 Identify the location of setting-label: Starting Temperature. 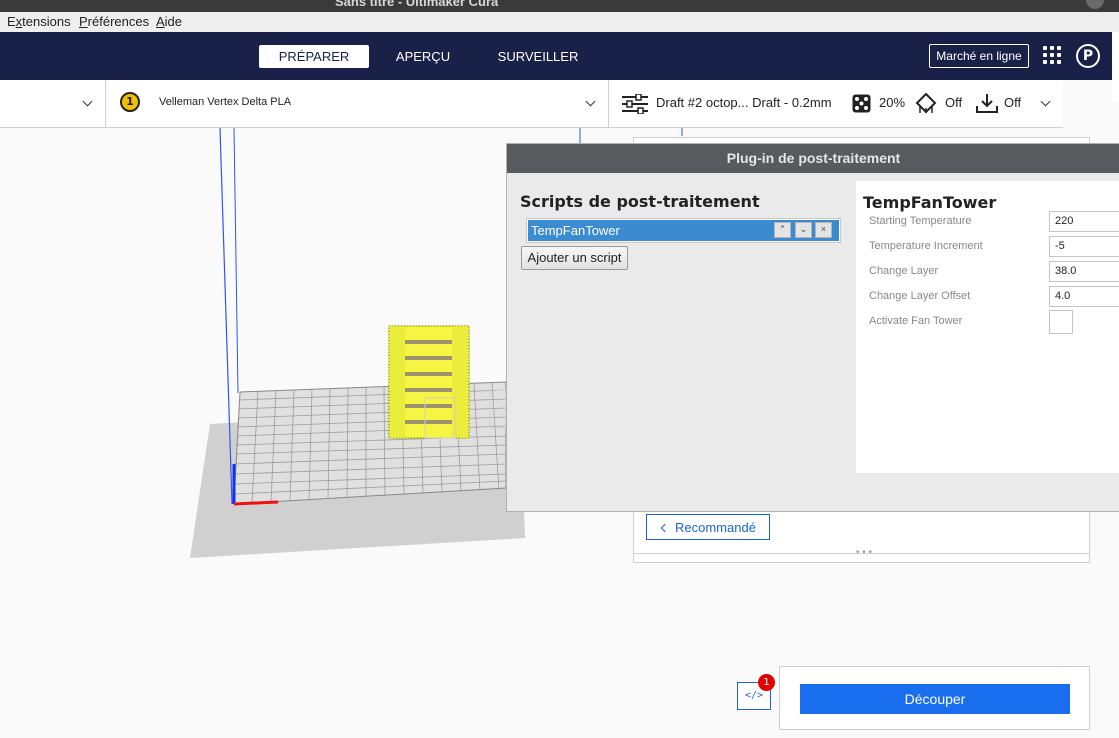
(920, 221).